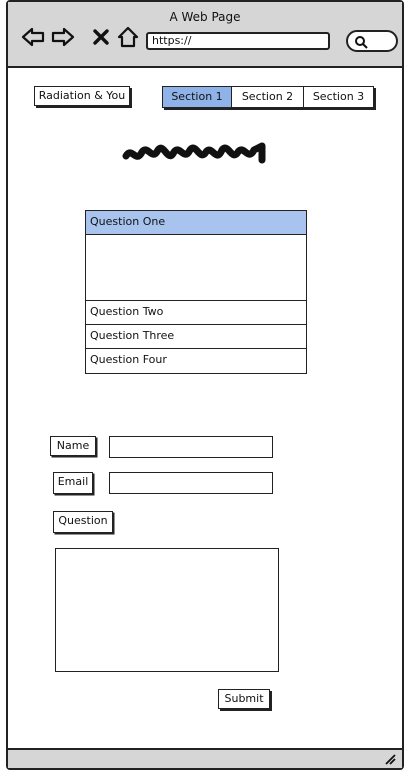 The width and height of the screenshot is (412, 776). Describe the element at coordinates (196, 313) in the screenshot. I see `accordion-item-question-two: Question Two` at that location.